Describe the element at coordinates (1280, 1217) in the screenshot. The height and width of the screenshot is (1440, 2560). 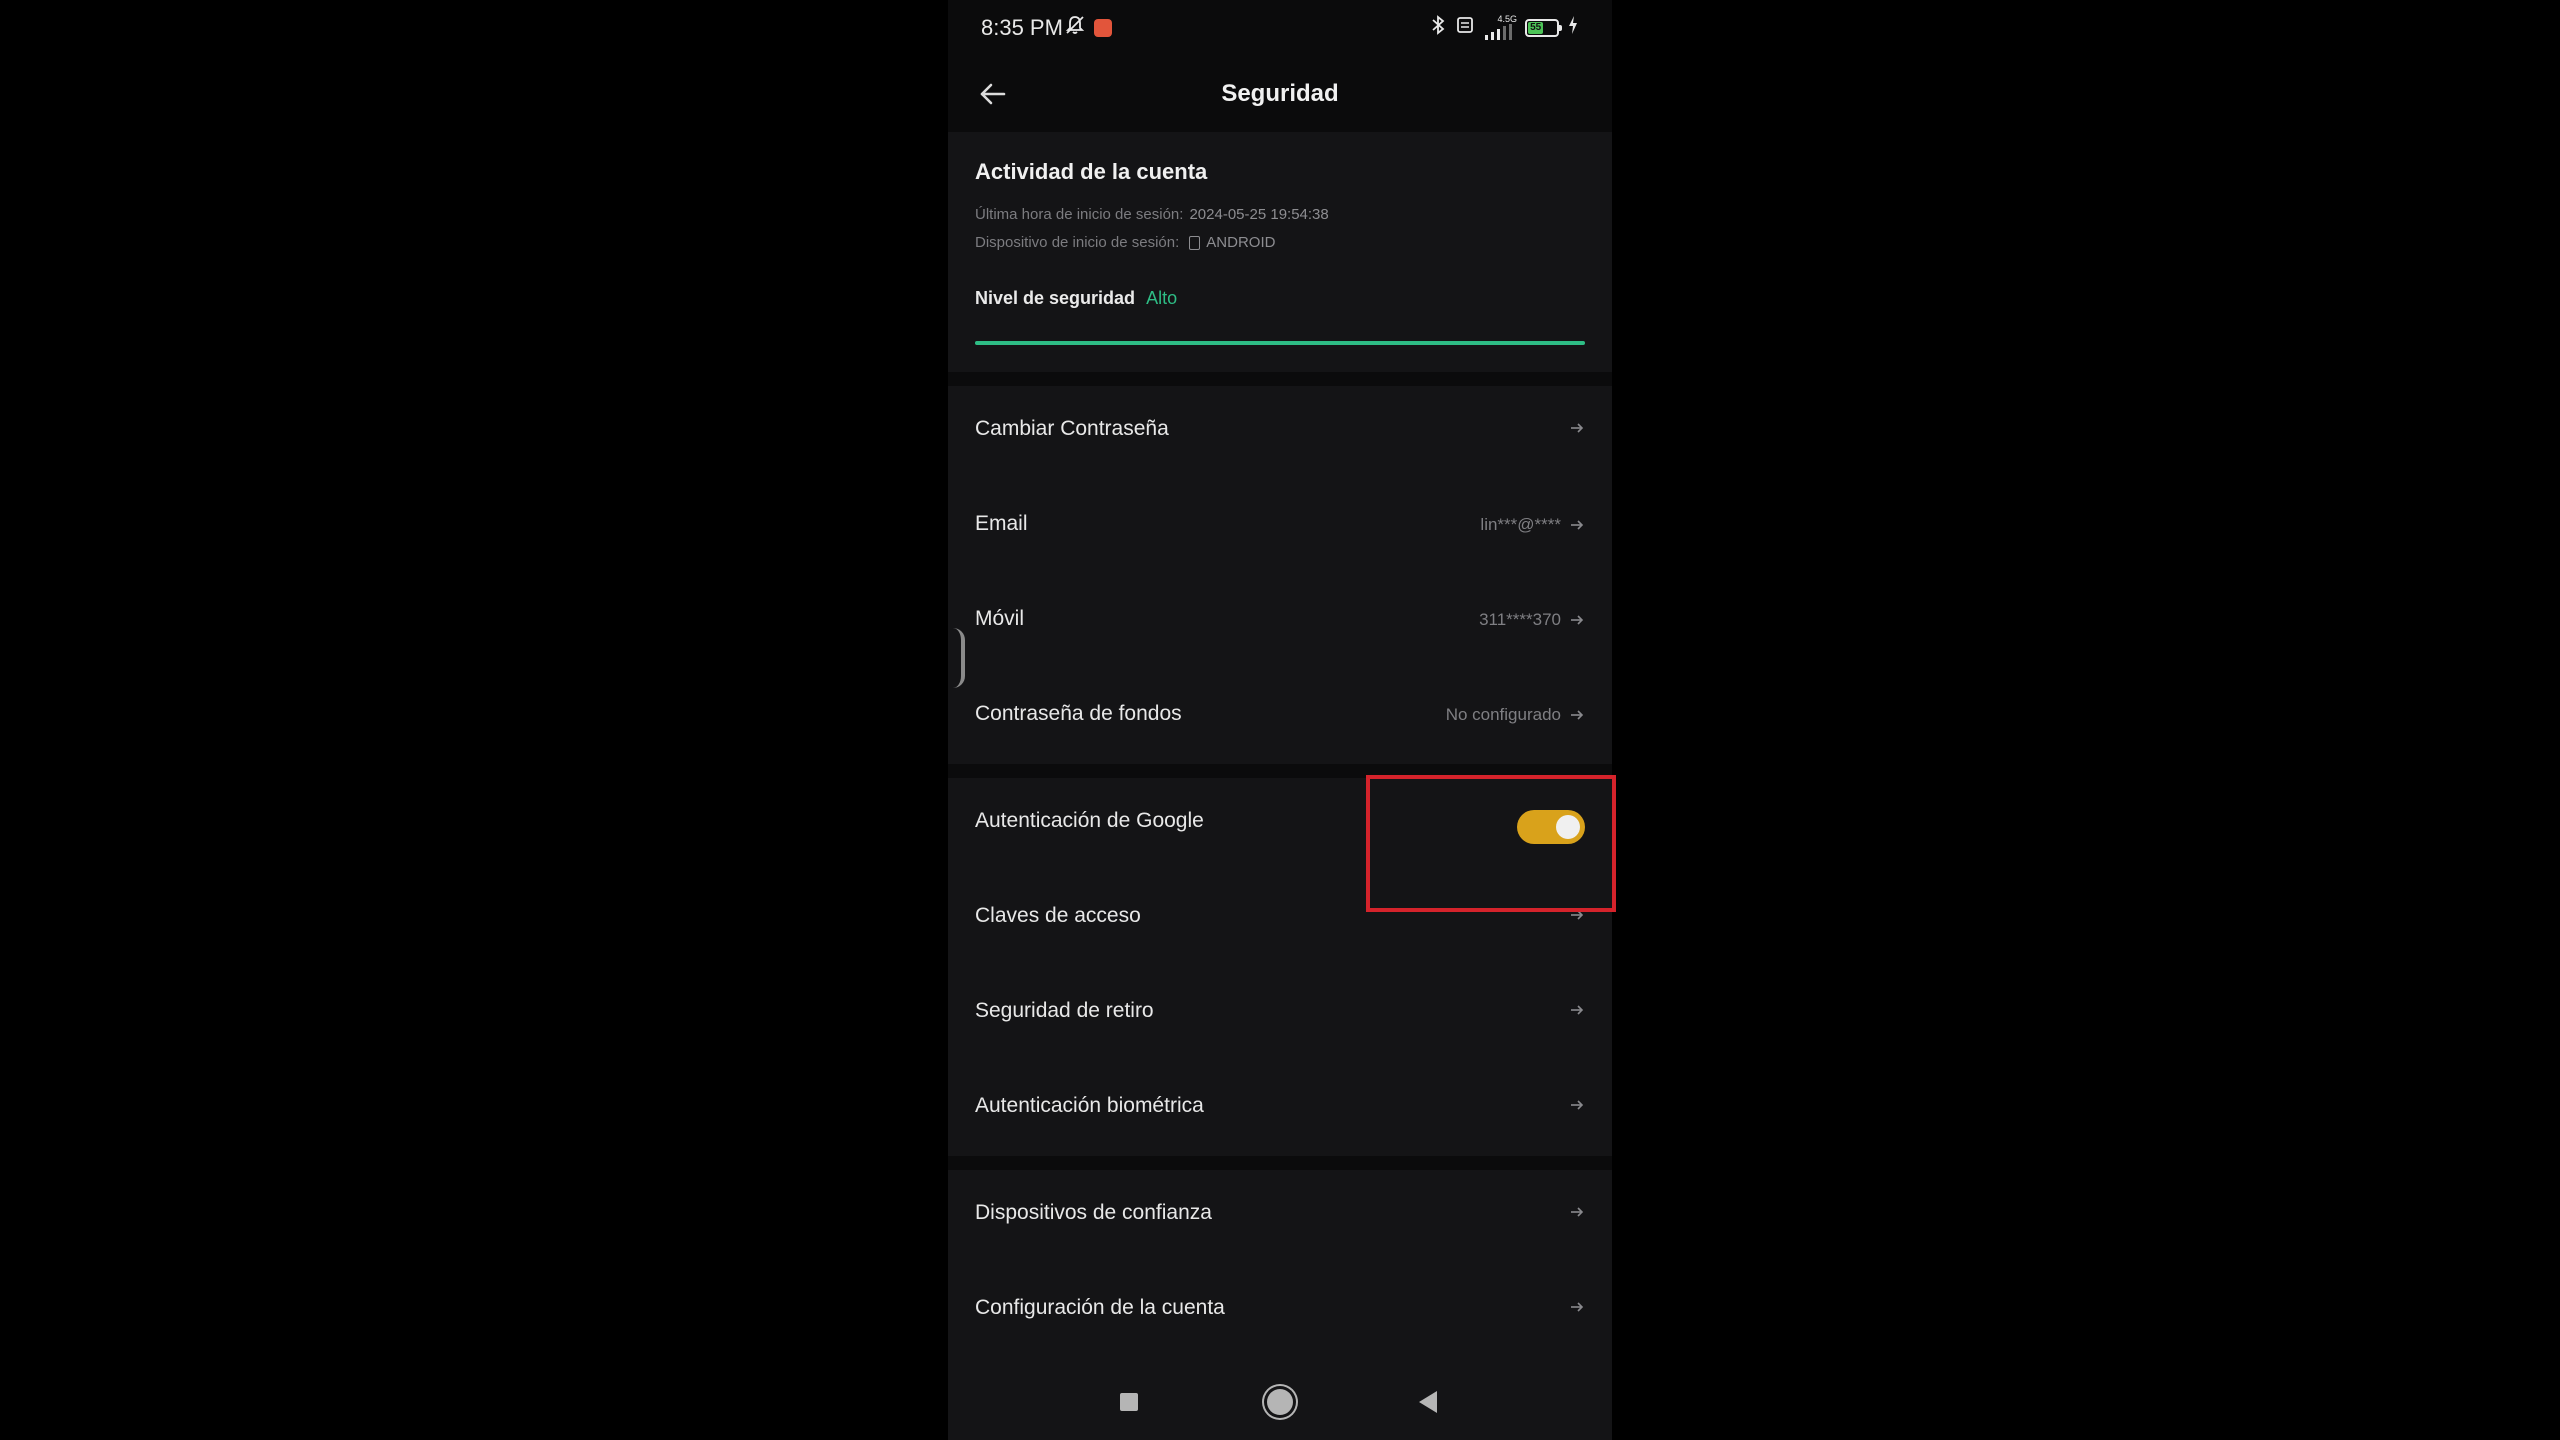
I see `row-trusted-devices: Dispositivos de confianza` at that location.